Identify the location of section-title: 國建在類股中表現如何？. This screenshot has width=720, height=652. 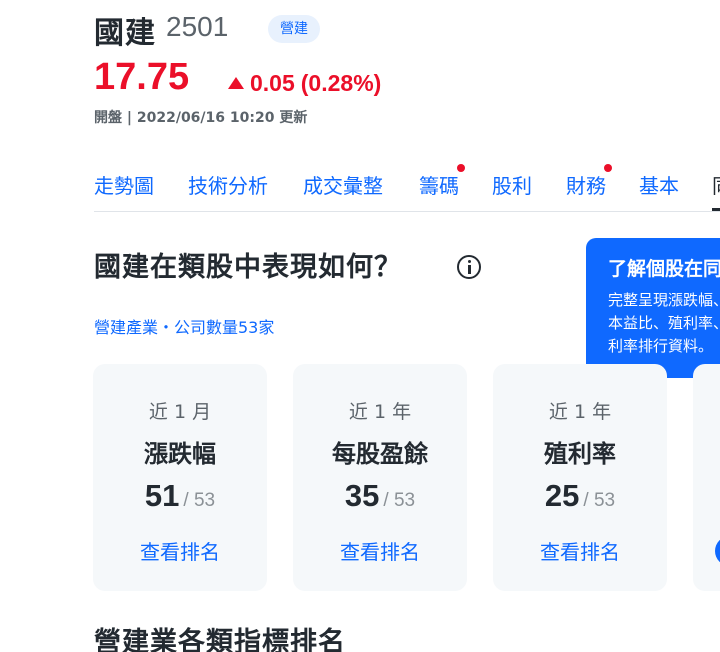
(248, 267).